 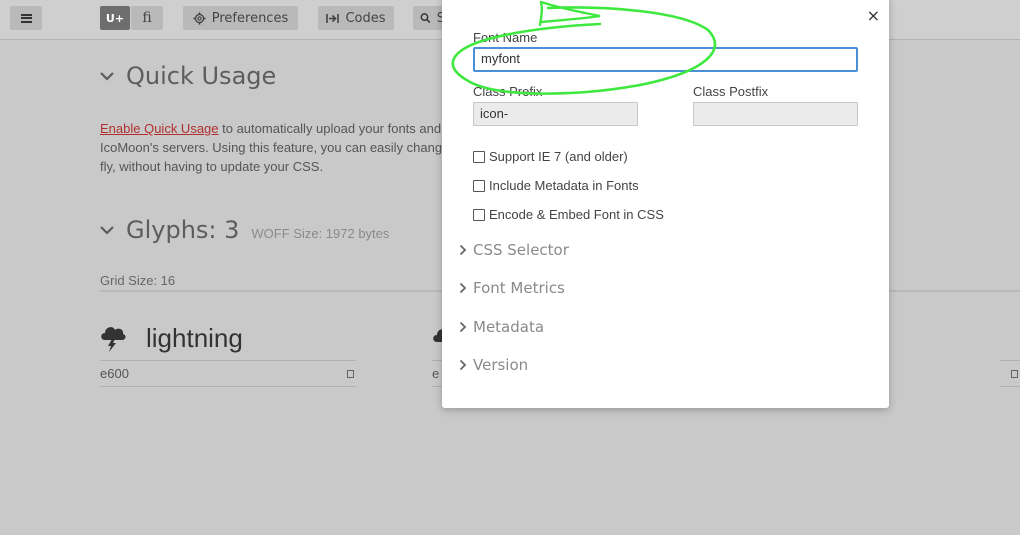 I want to click on glyph-code: e, so click(x=436, y=373).